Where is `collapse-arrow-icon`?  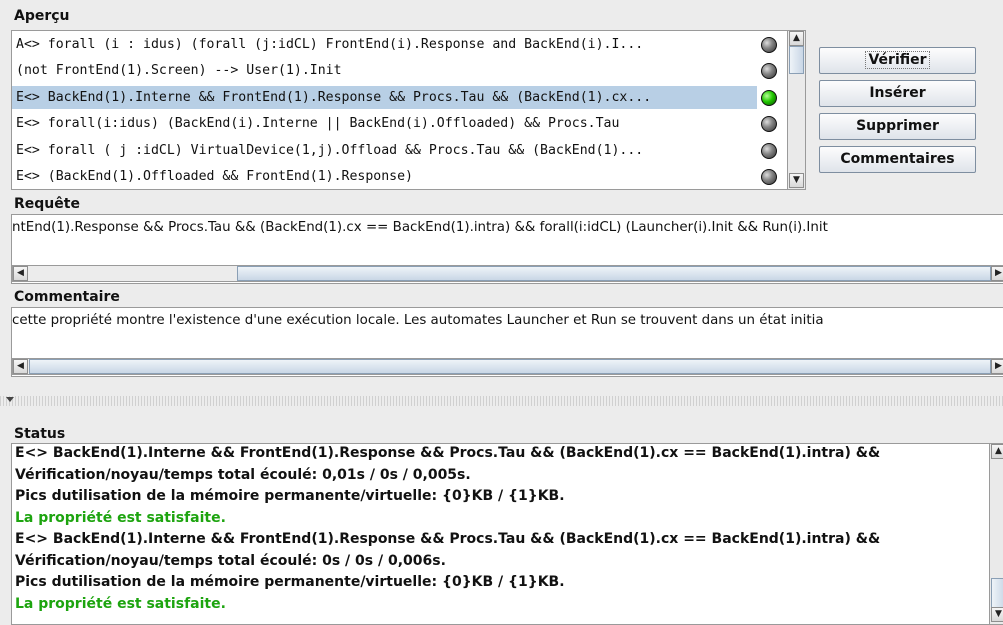 collapse-arrow-icon is located at coordinates (10, 399).